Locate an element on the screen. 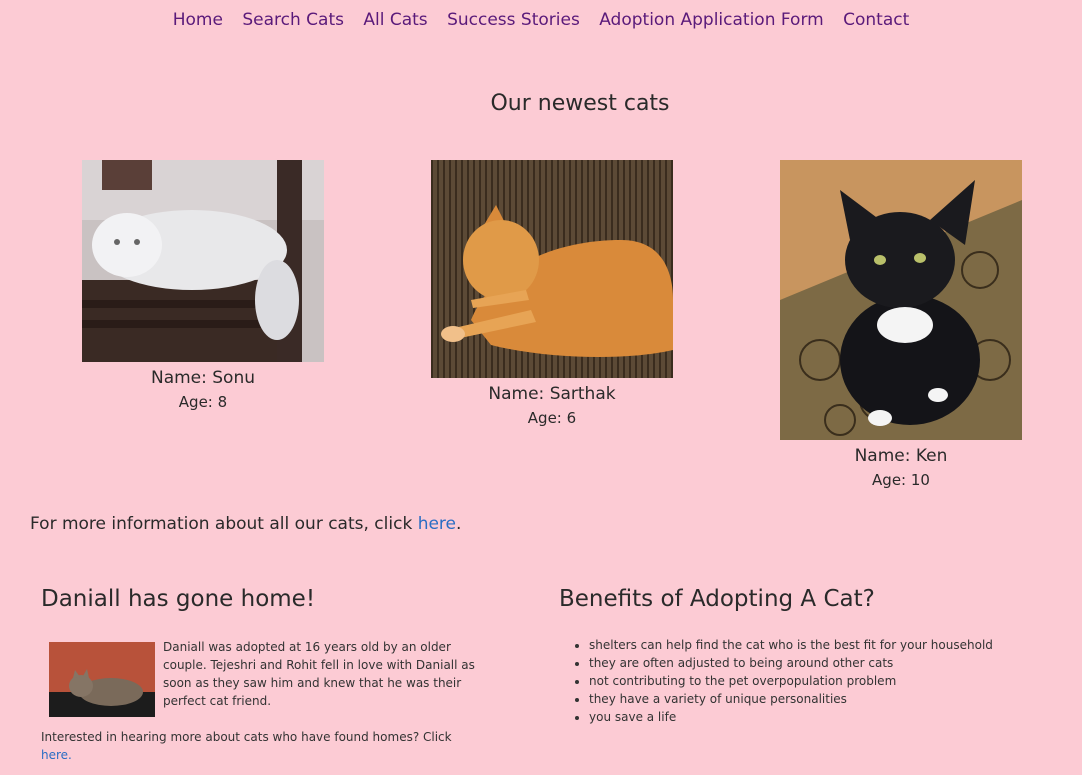 The image size is (1082, 775). cat-card-sonu: Name: Sonu Age: 8 is located at coordinates (203, 285).